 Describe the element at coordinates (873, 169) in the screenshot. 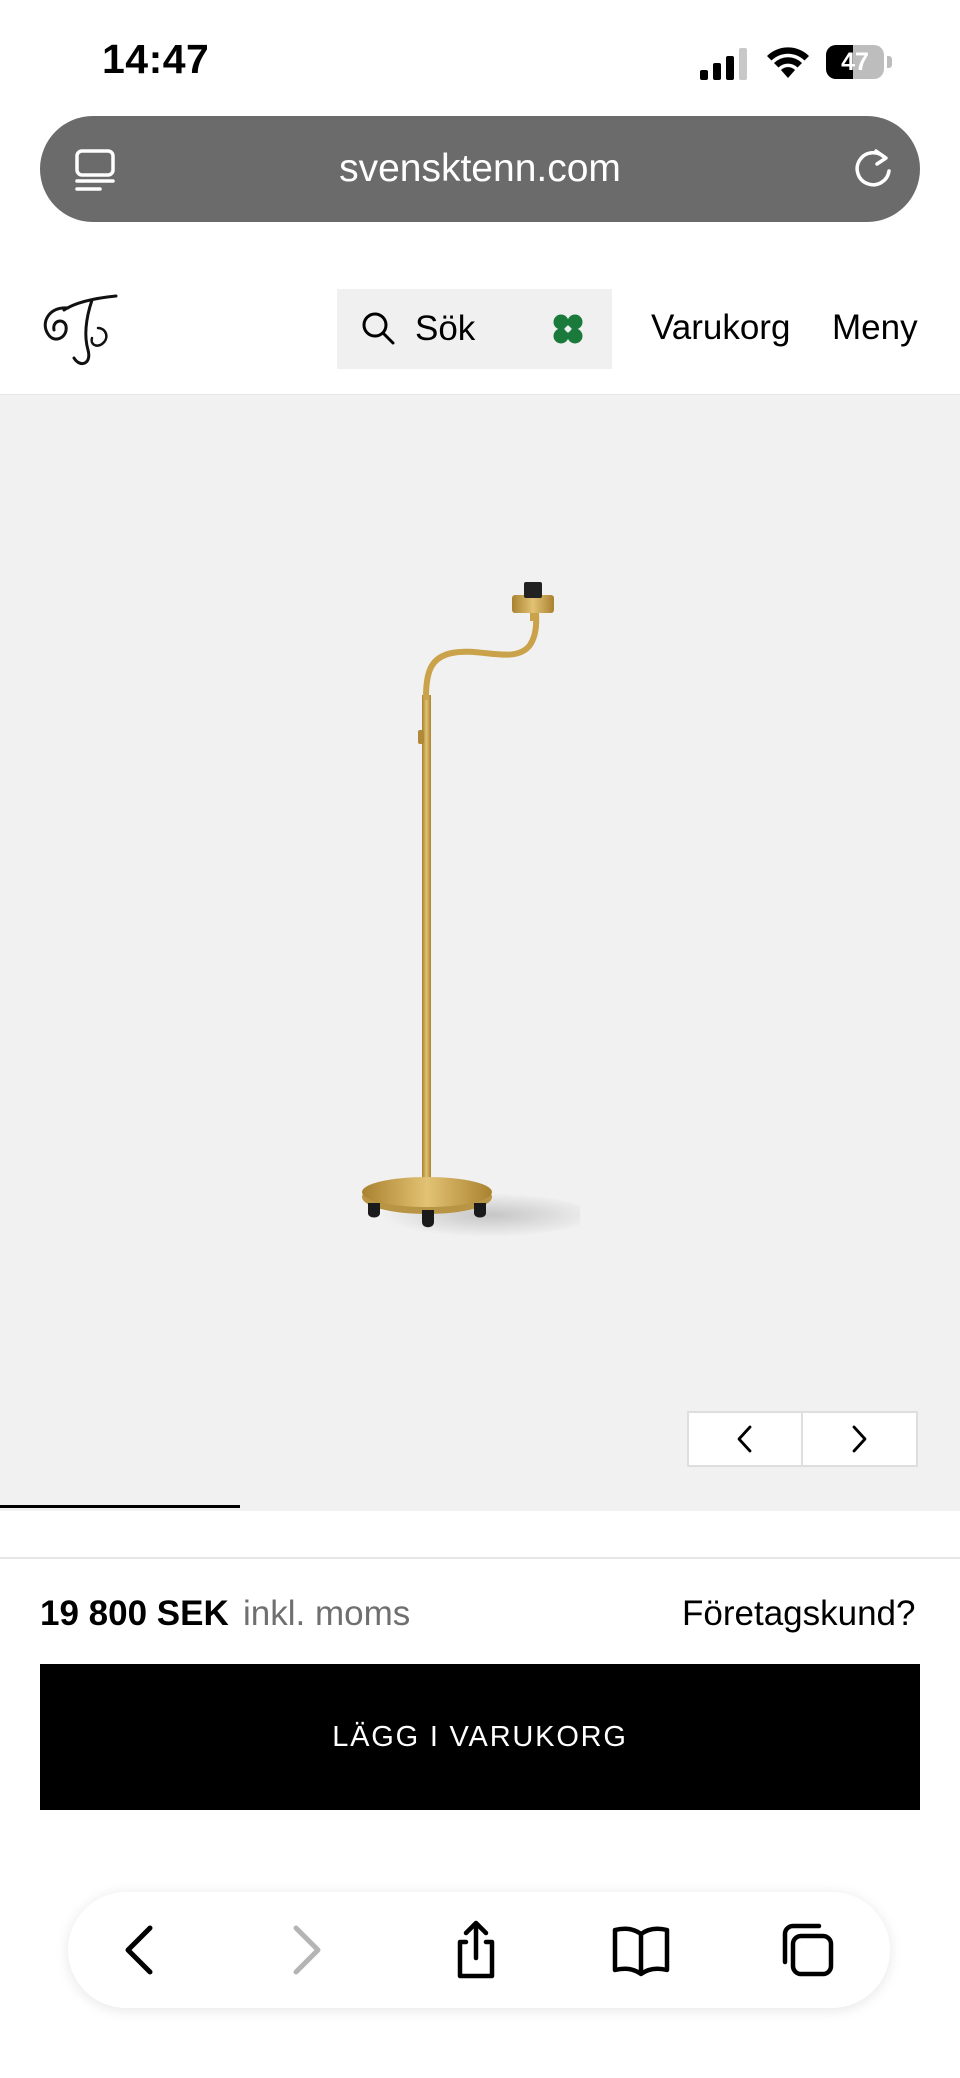

I see `reload-icon` at that location.